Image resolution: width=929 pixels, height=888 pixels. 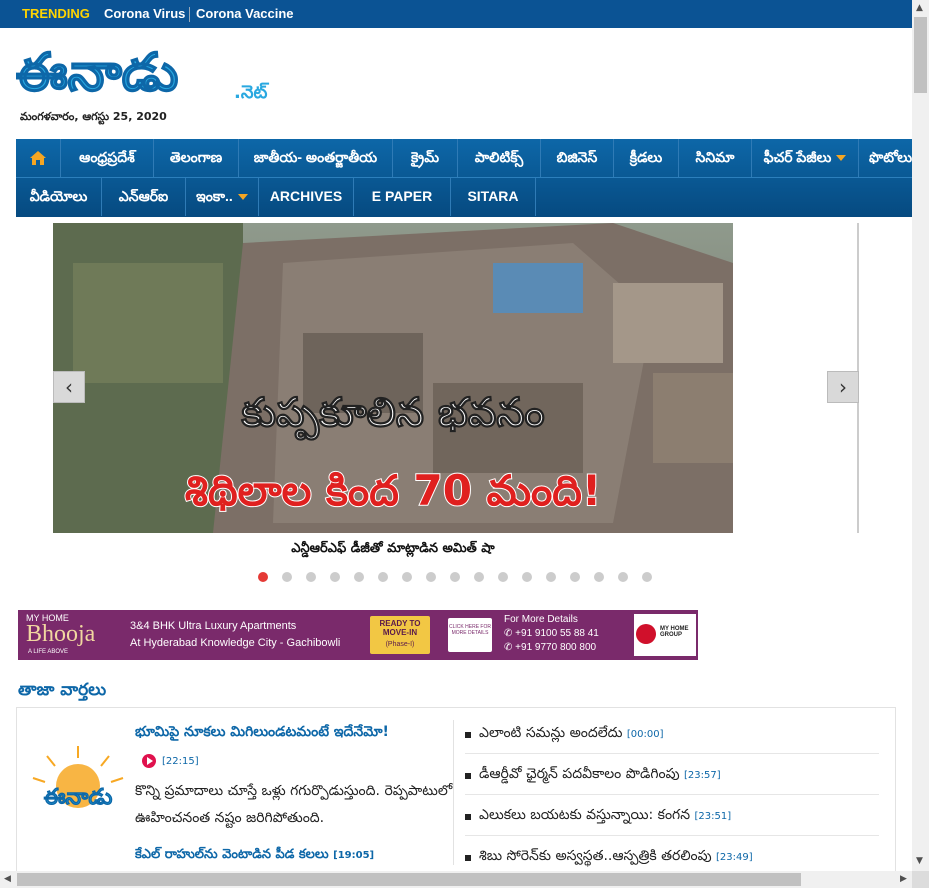 I want to click on nav-item-crime: క్రైమ్, so click(x=425, y=158).